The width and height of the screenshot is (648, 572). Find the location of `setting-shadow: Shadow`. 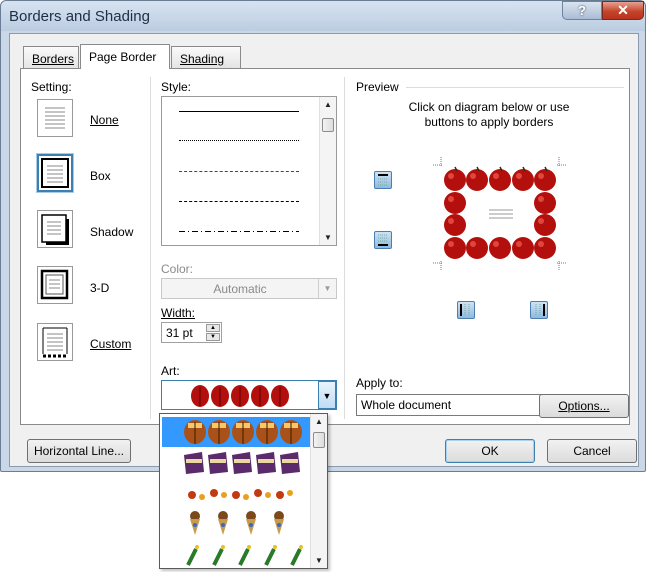

setting-shadow: Shadow is located at coordinates (92, 231).